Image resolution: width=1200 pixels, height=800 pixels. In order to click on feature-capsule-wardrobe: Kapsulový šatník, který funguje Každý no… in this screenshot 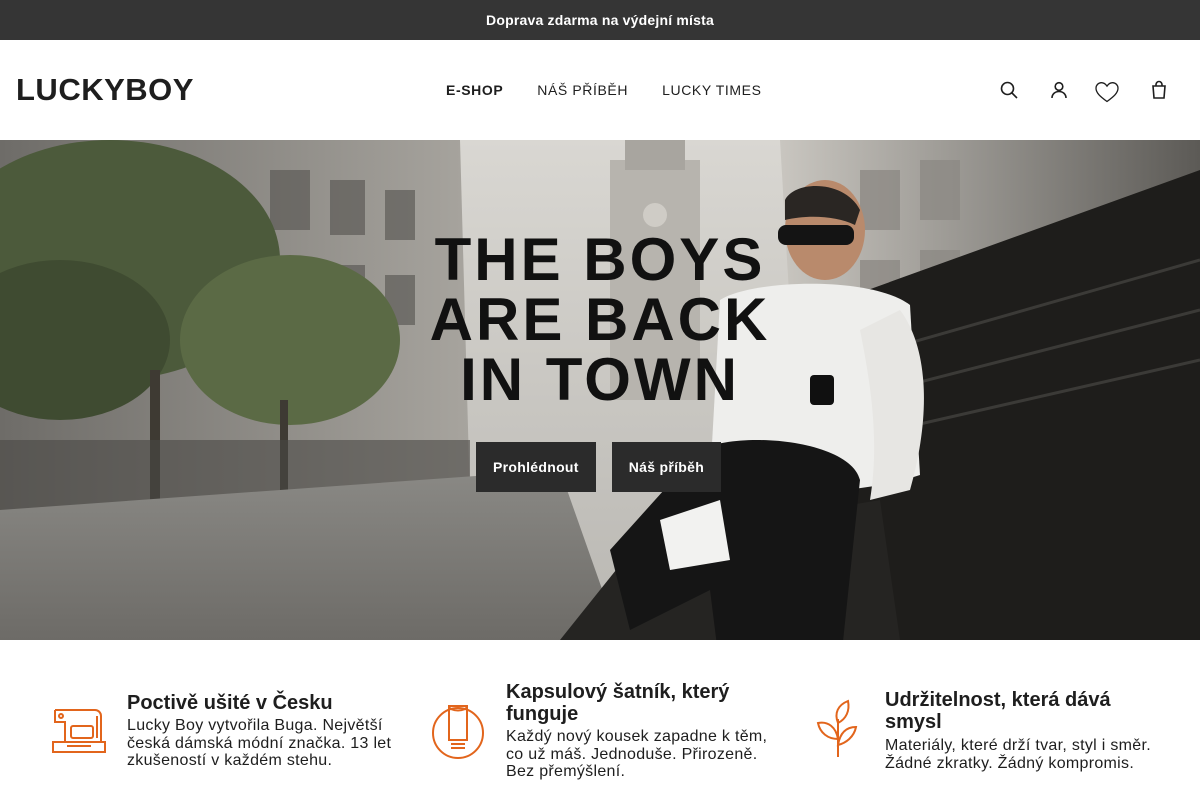, I will do `click(600, 720)`.